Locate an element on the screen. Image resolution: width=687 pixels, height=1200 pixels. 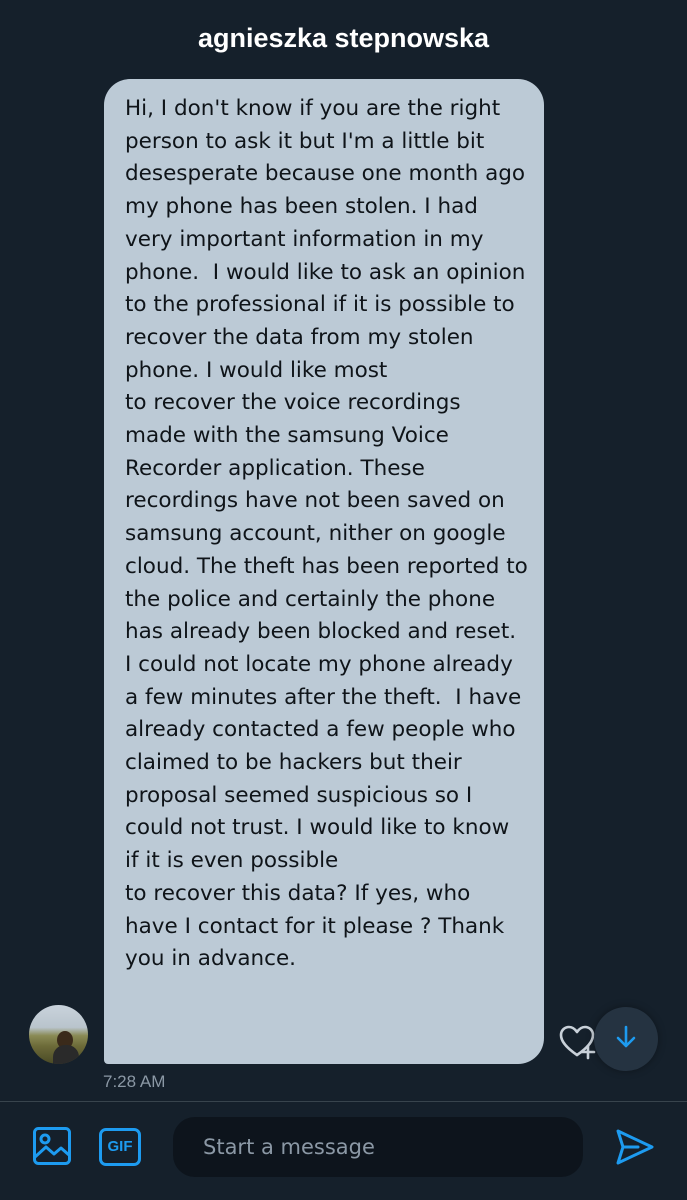
avatar is located at coordinates (58, 1034).